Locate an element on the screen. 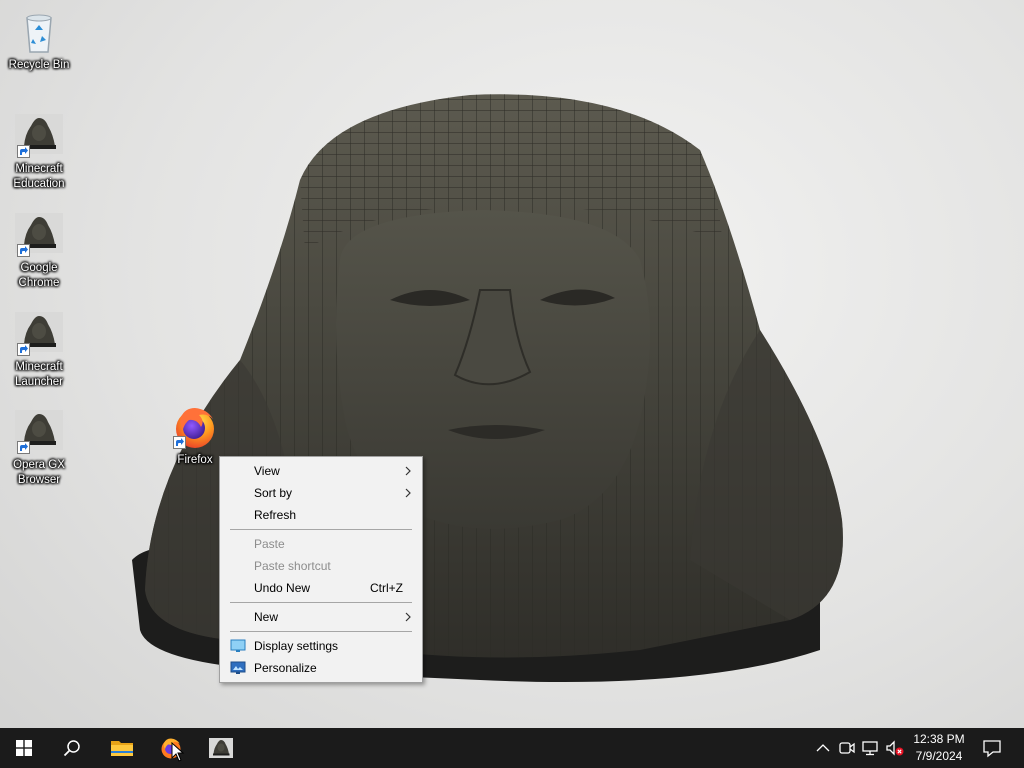 The image size is (1024, 768). menu-item-label: New is located at coordinates (266, 617).